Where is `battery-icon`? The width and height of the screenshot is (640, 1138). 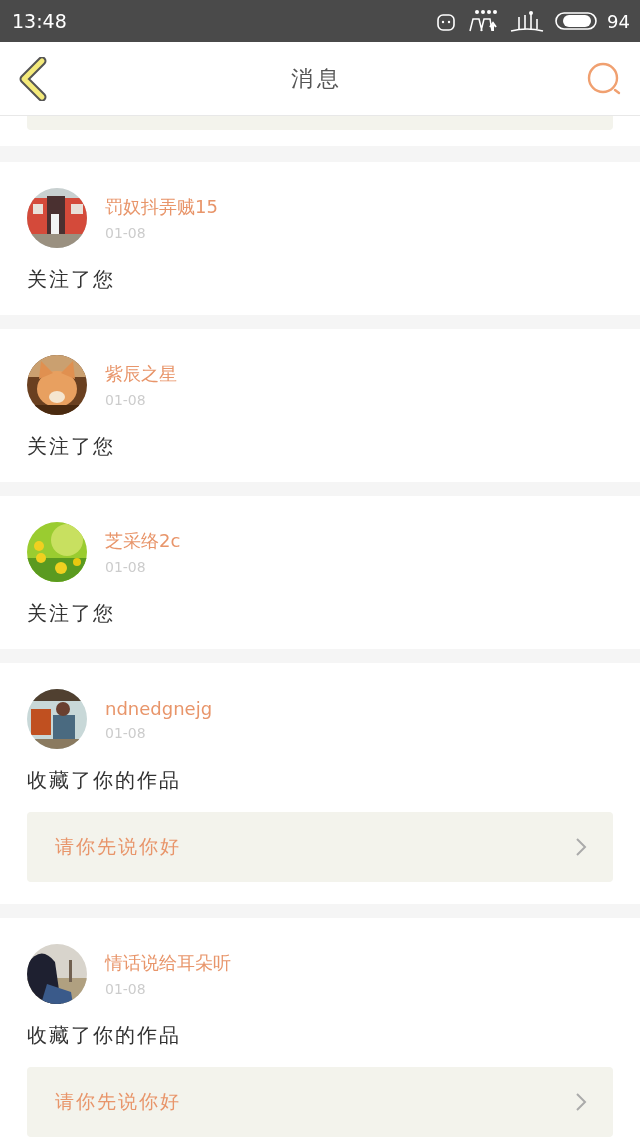
battery-icon is located at coordinates (576, 21).